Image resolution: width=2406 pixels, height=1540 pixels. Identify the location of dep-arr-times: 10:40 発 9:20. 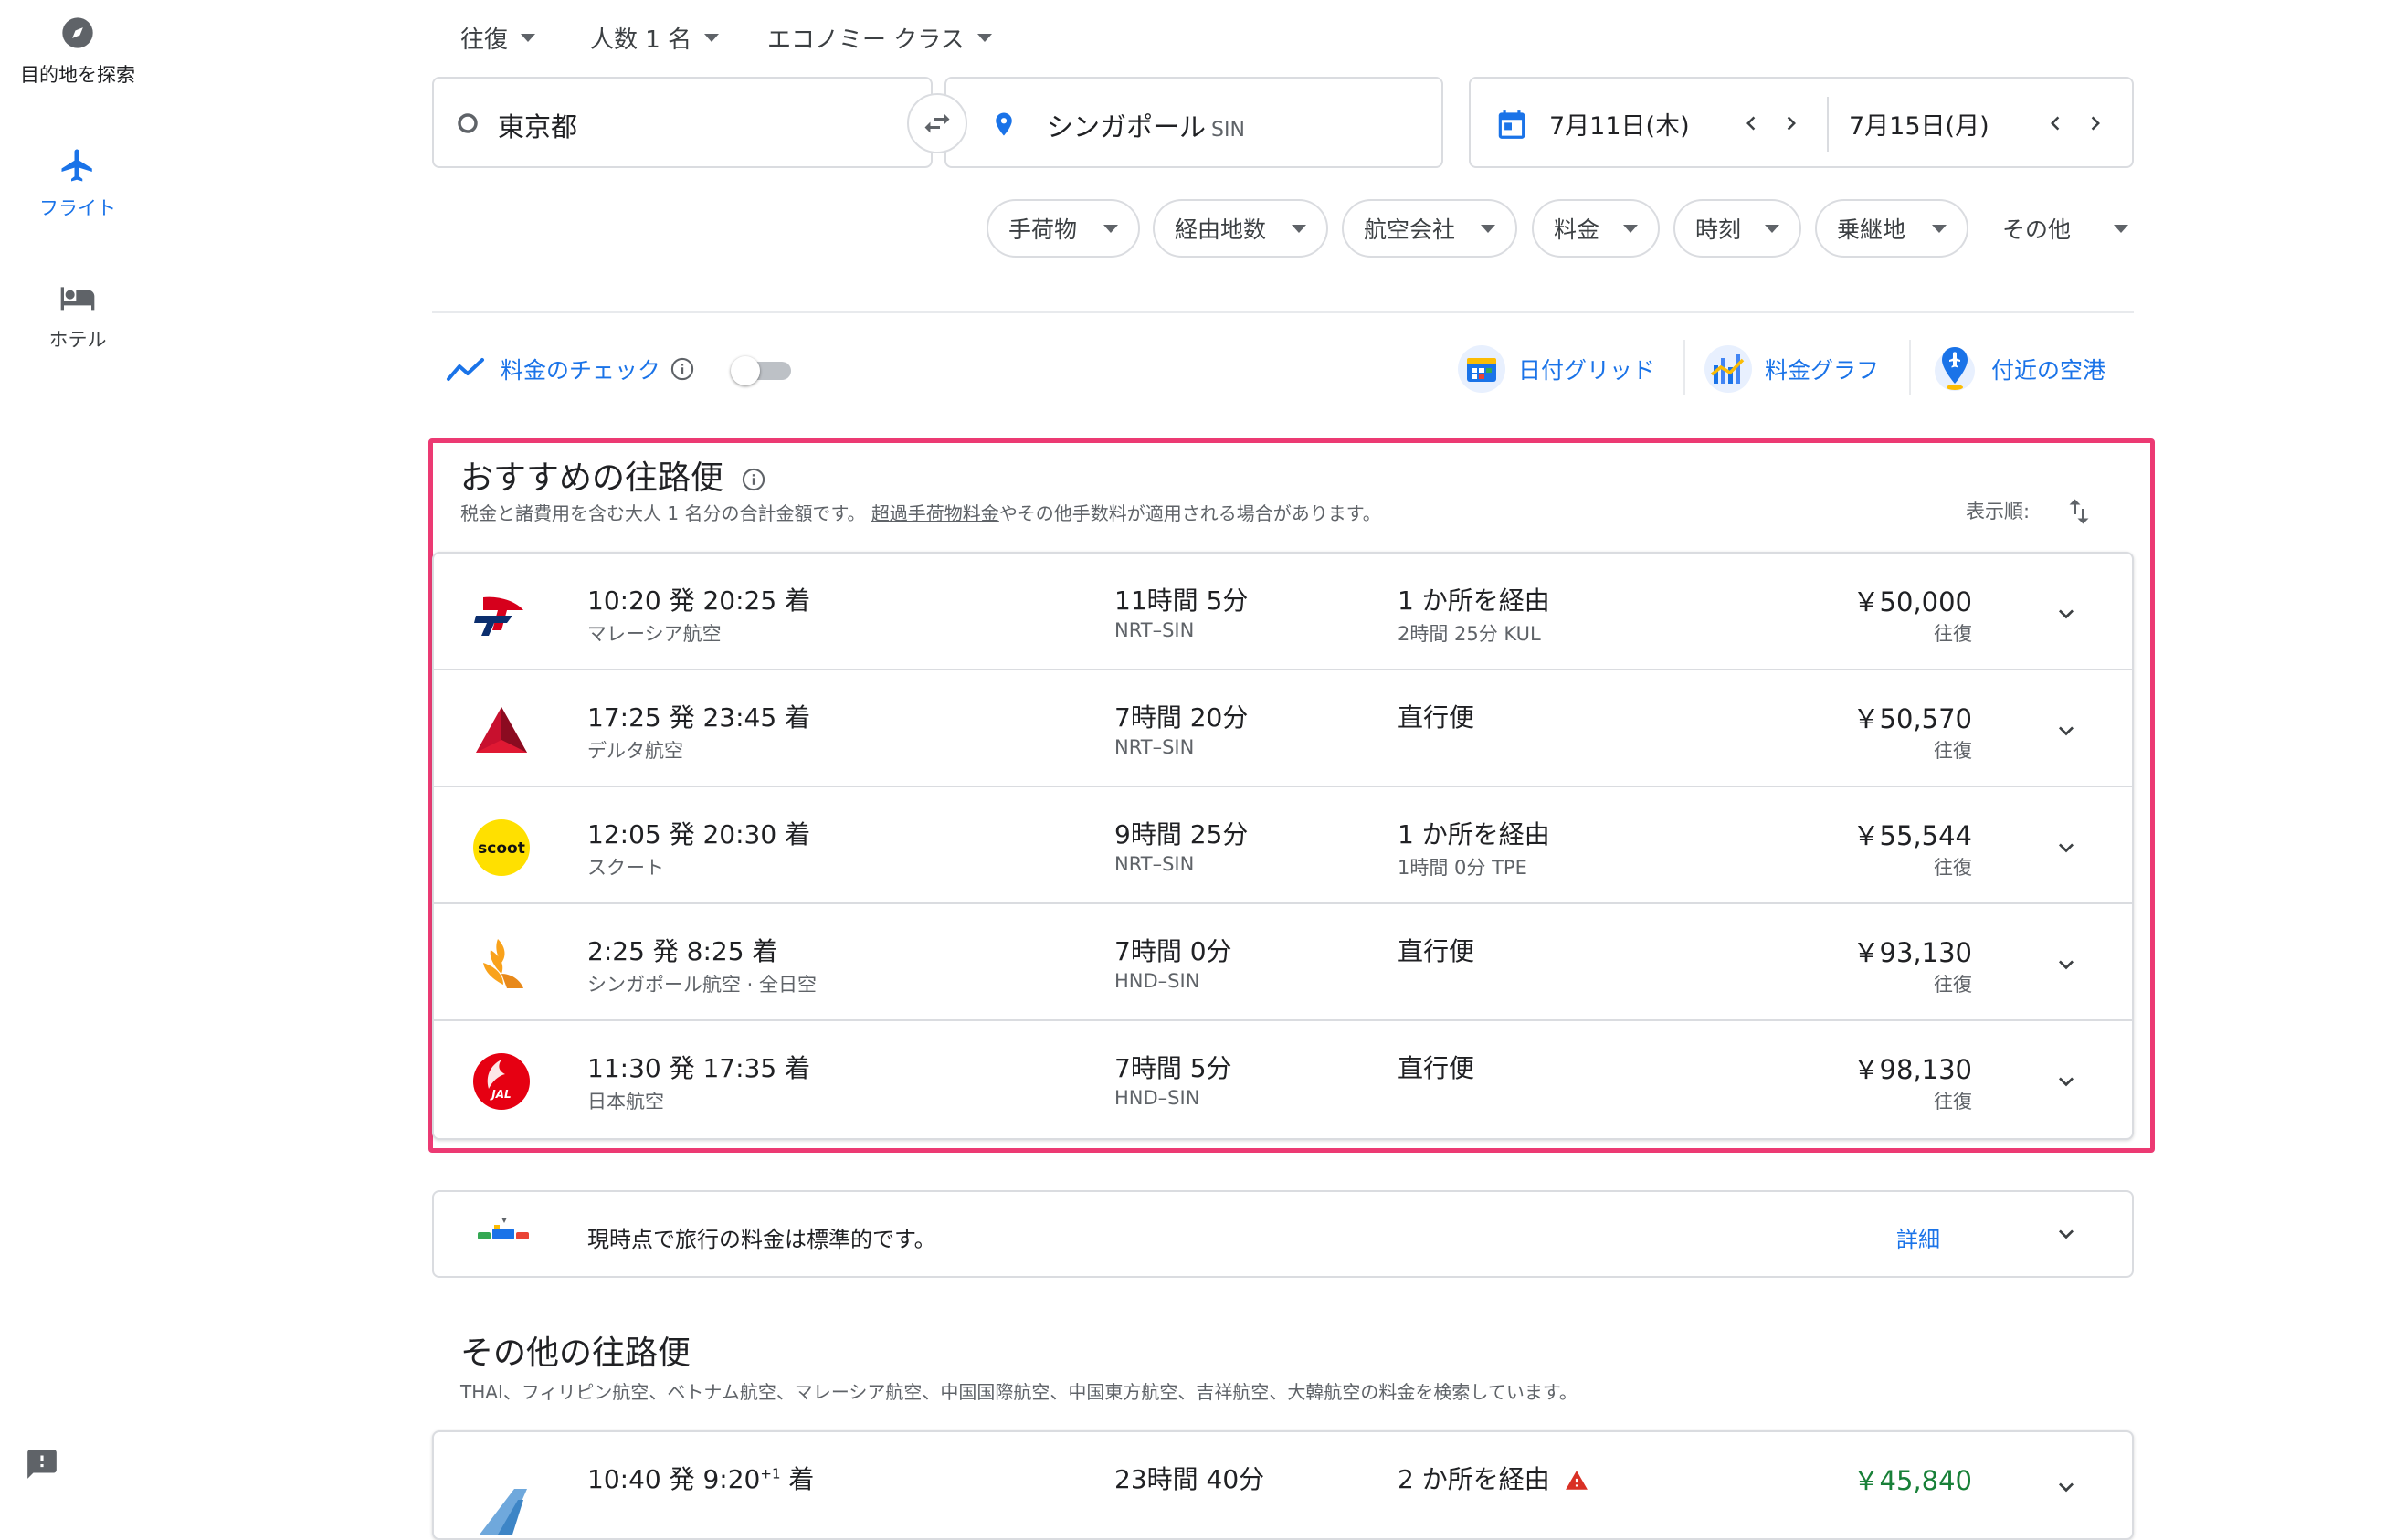
(674, 1479).